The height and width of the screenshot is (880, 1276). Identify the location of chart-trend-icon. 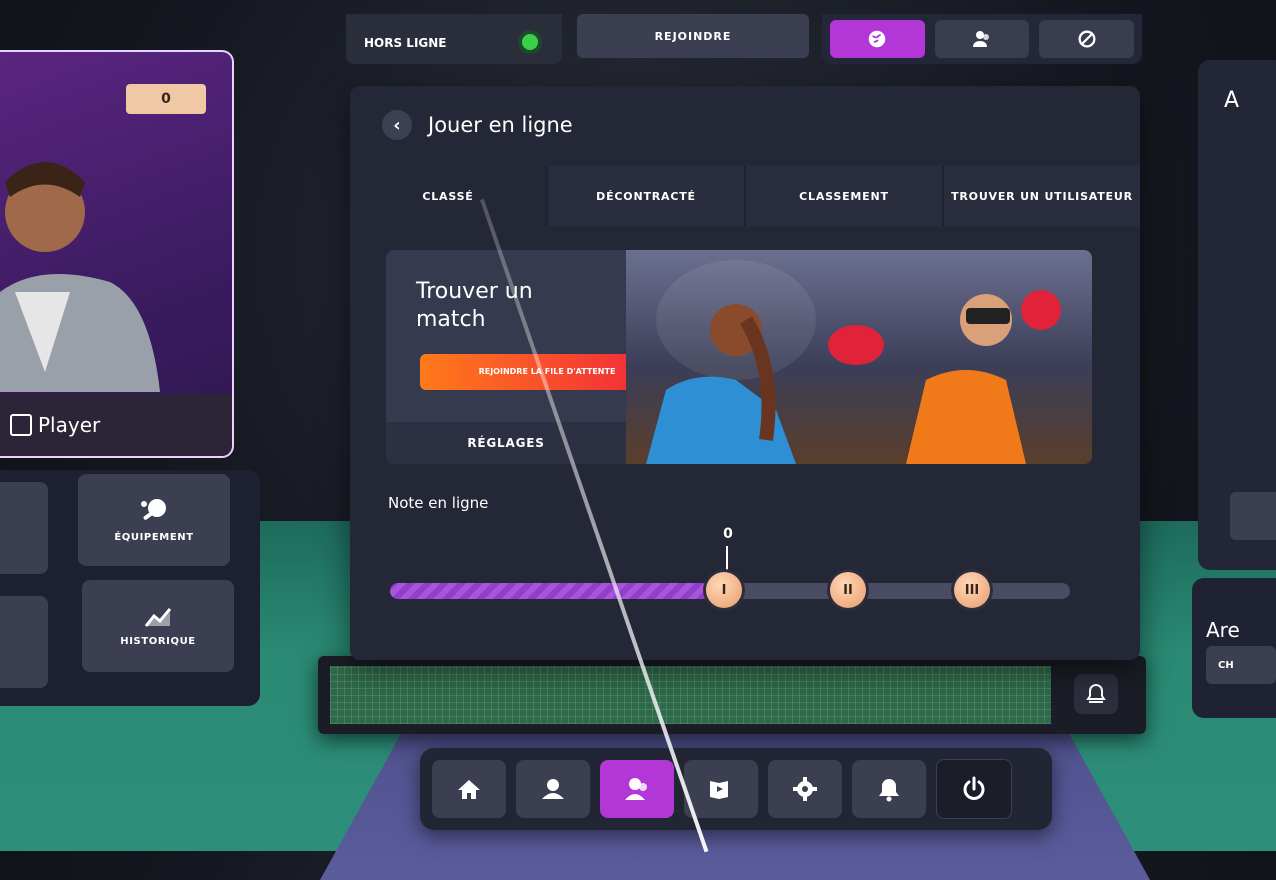
(158, 617).